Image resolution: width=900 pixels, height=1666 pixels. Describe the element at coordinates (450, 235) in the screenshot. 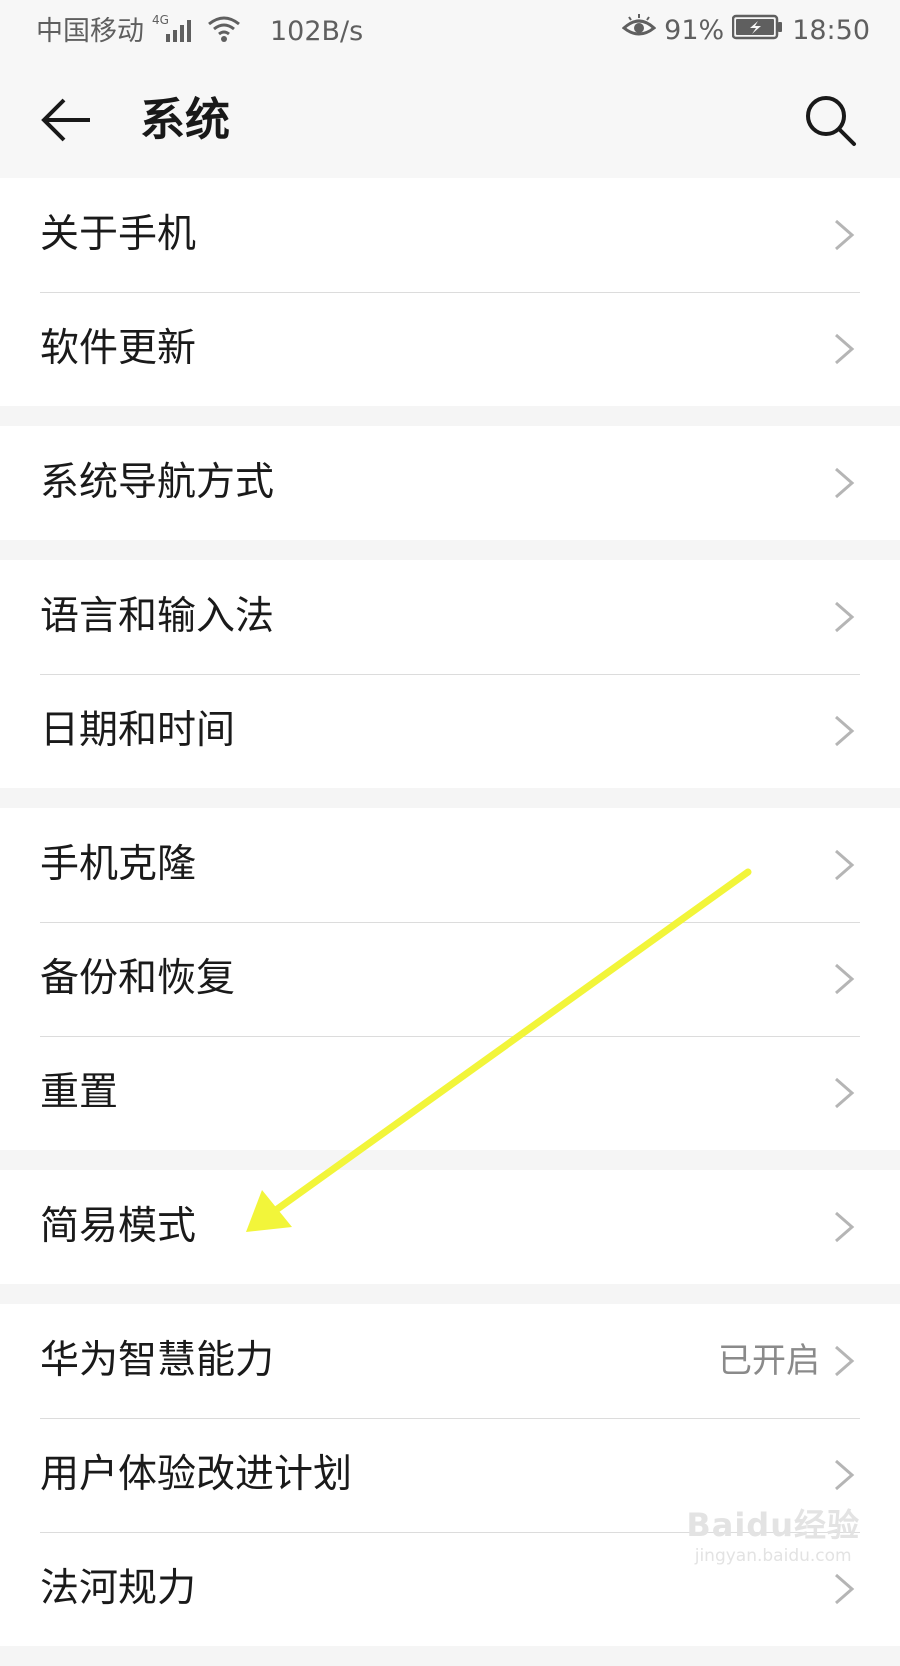

I see `settings-item-about-phone: 关于手机` at that location.